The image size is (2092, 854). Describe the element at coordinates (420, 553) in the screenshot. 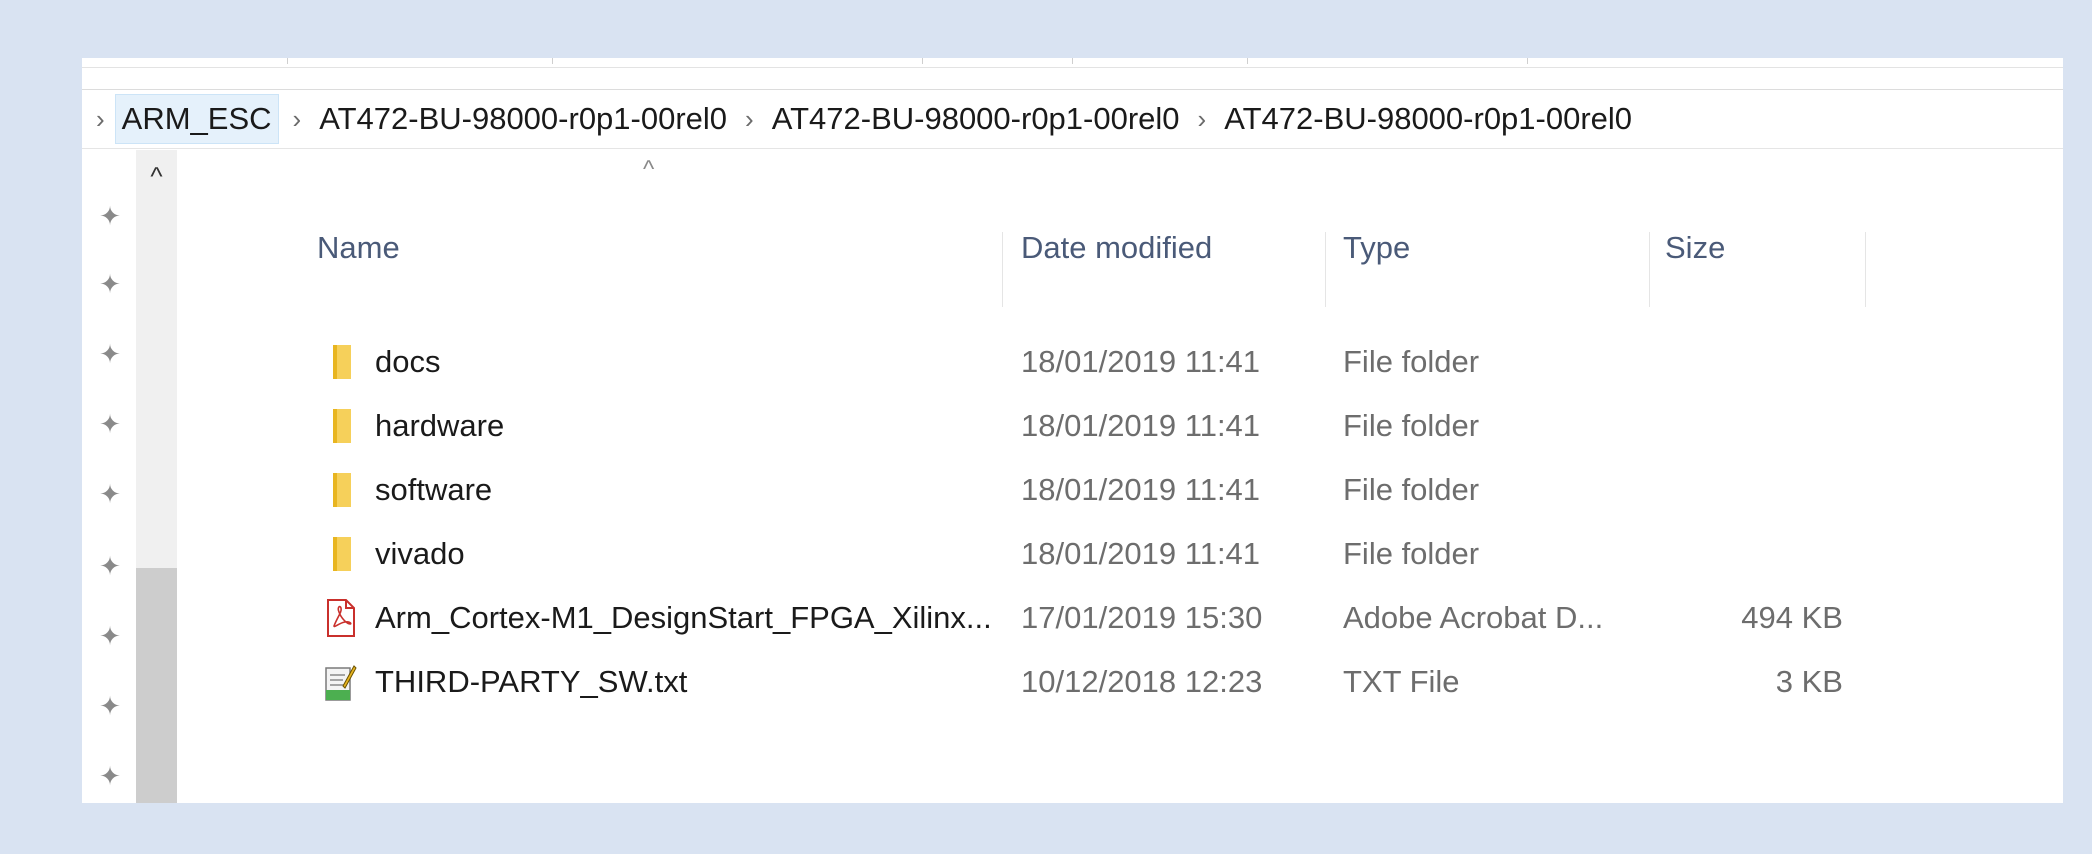

I see `file-name: vivado` at that location.